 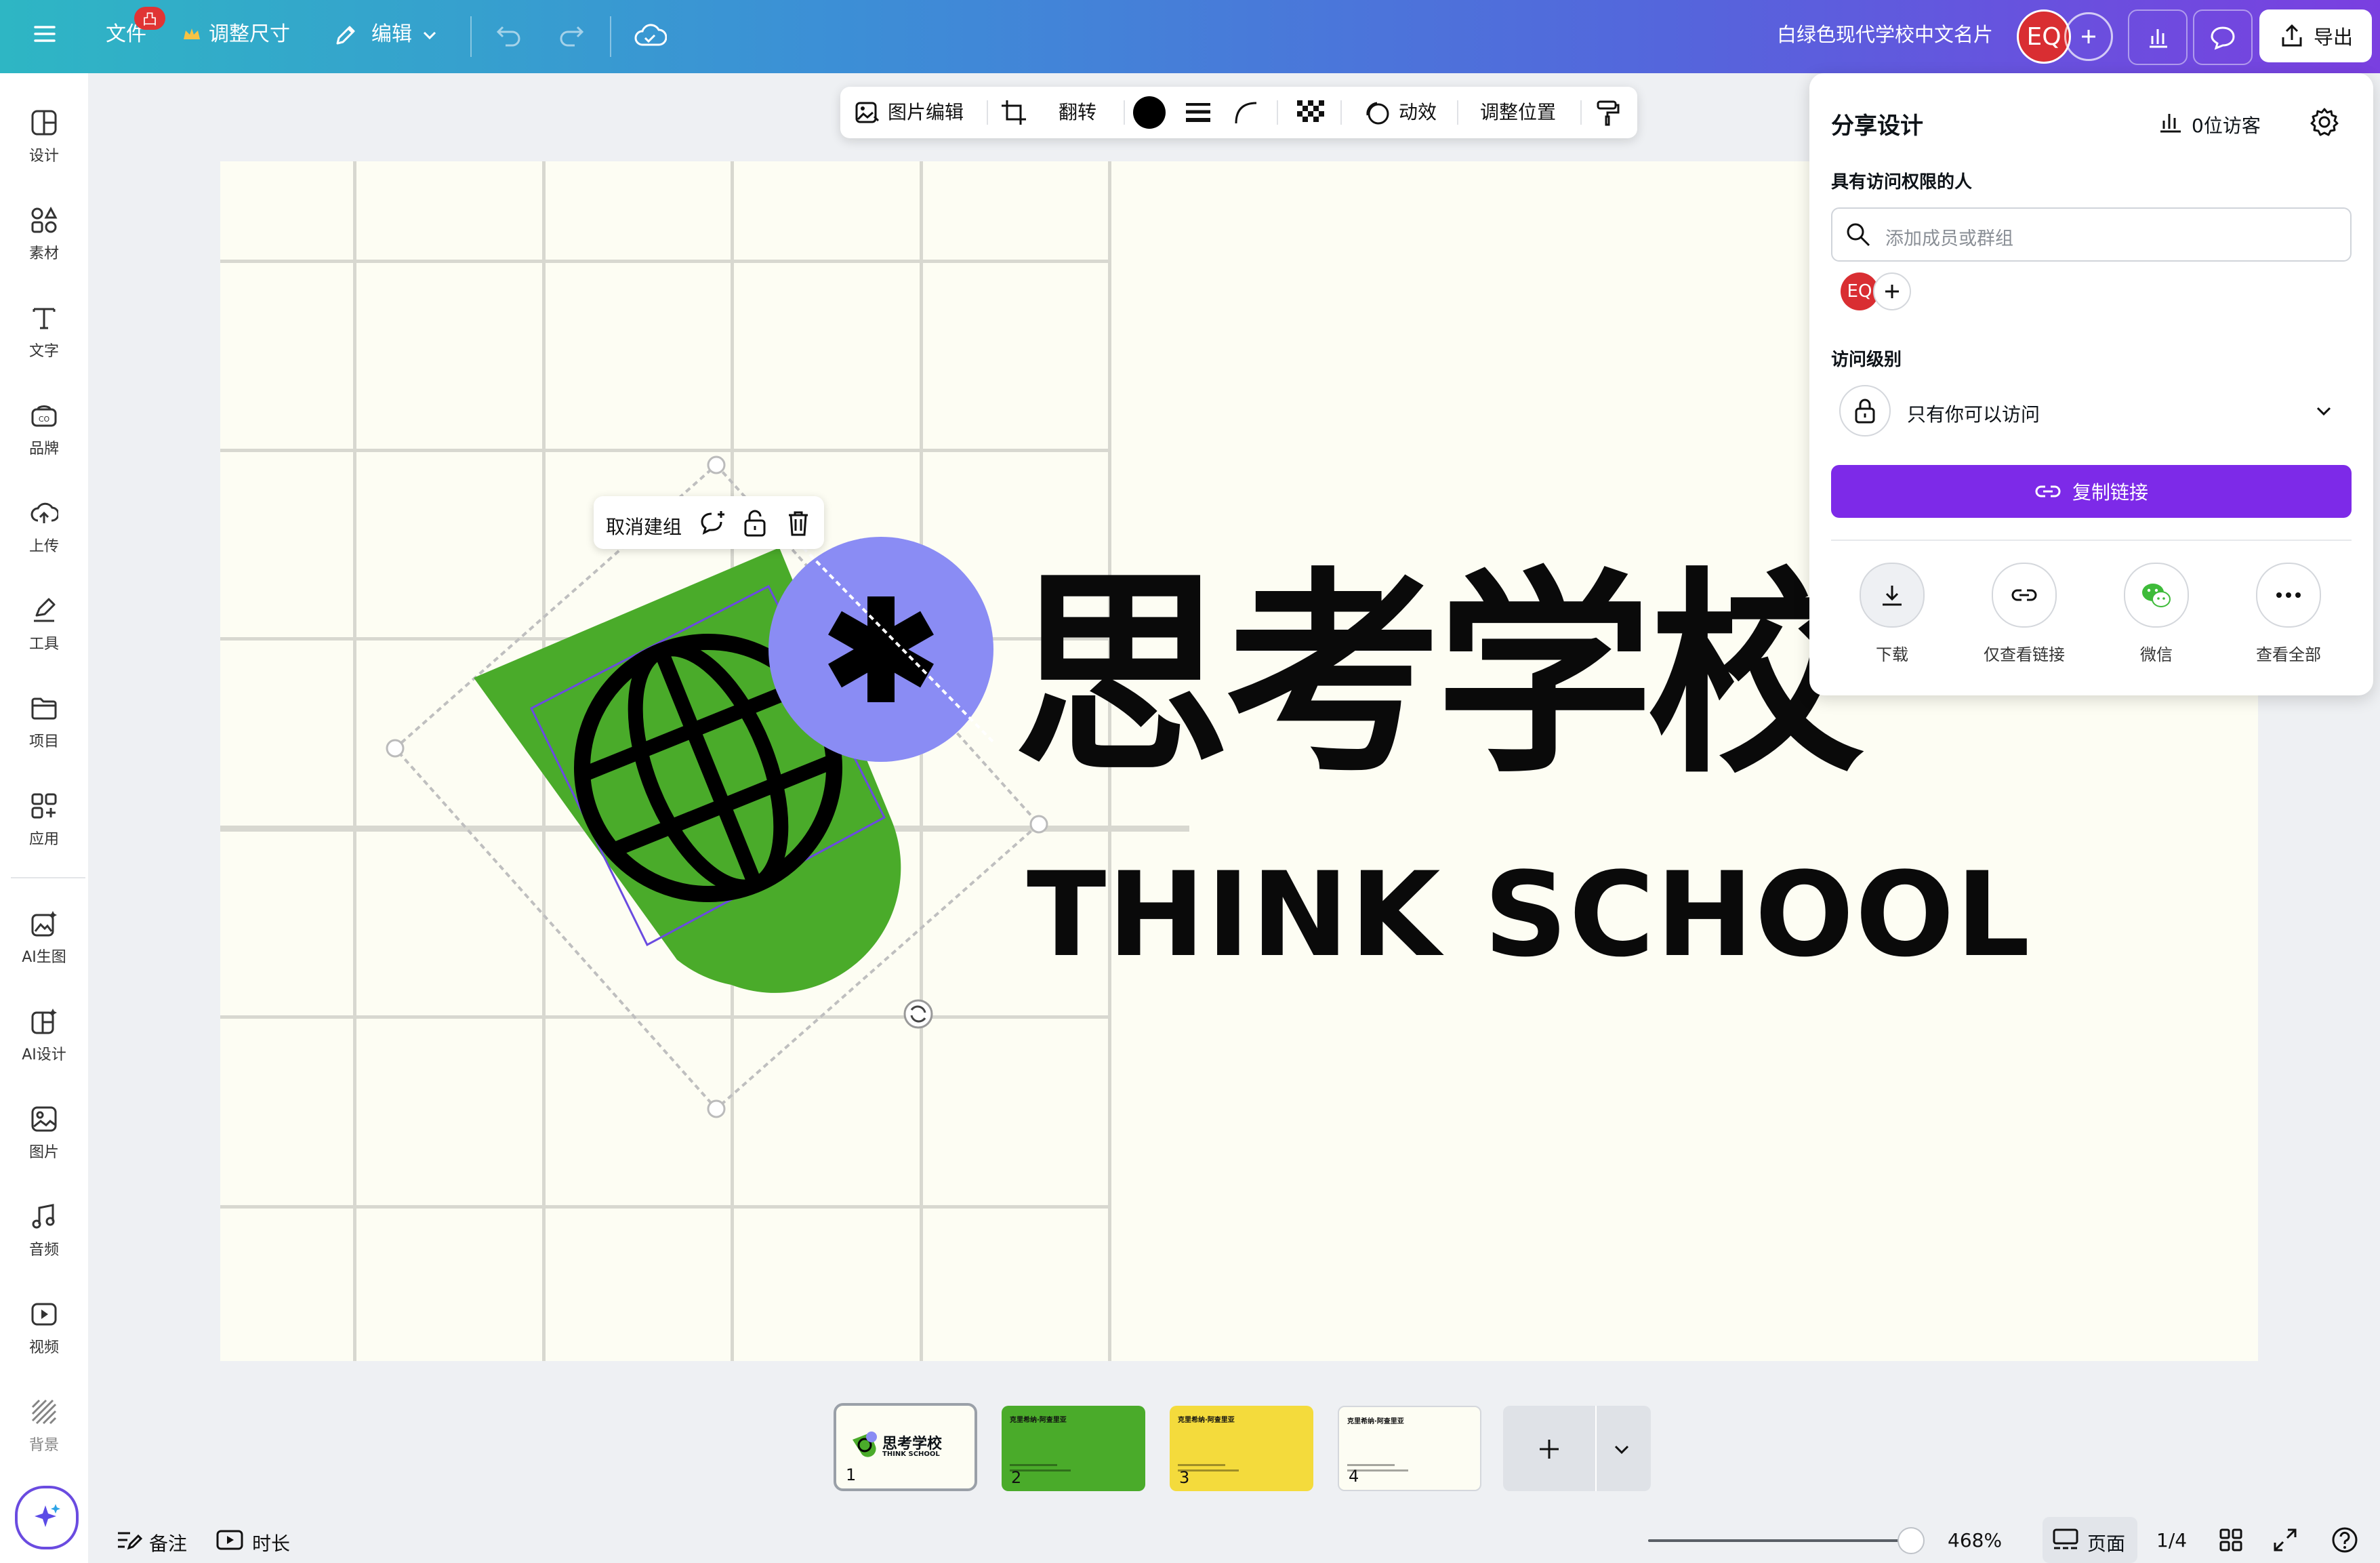 I want to click on ungroup-button: 取消建组, so click(x=644, y=526).